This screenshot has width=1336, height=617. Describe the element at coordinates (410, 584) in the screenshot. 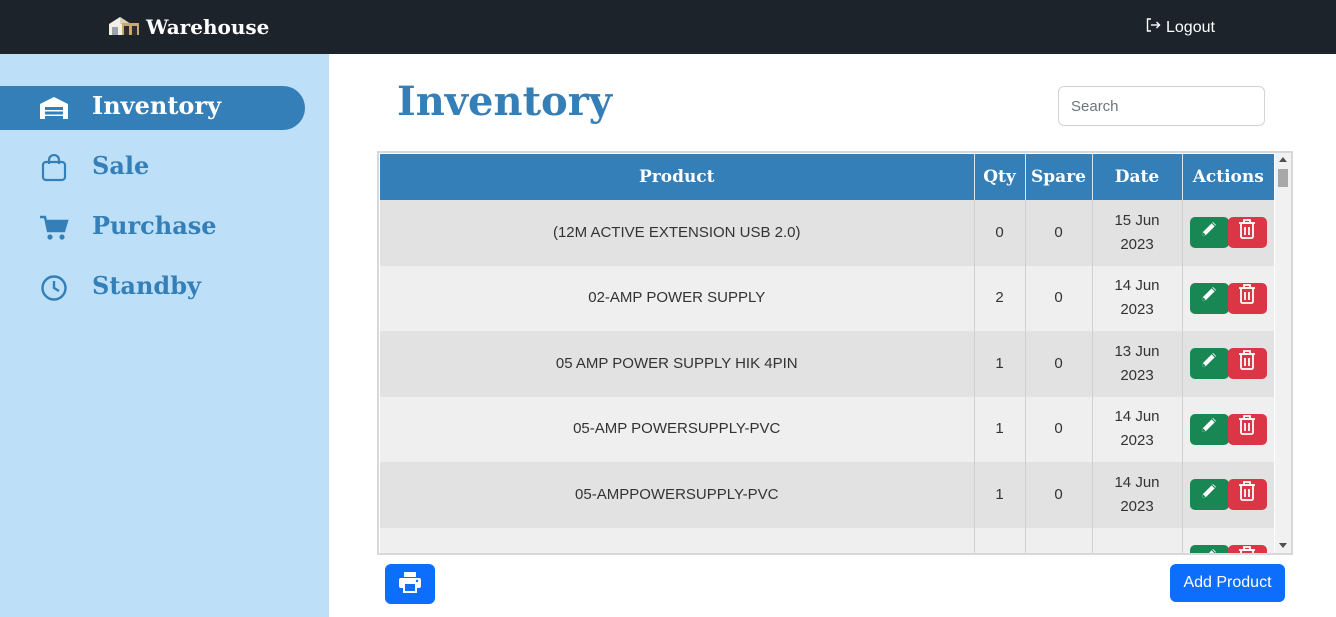

I see `print-button` at that location.